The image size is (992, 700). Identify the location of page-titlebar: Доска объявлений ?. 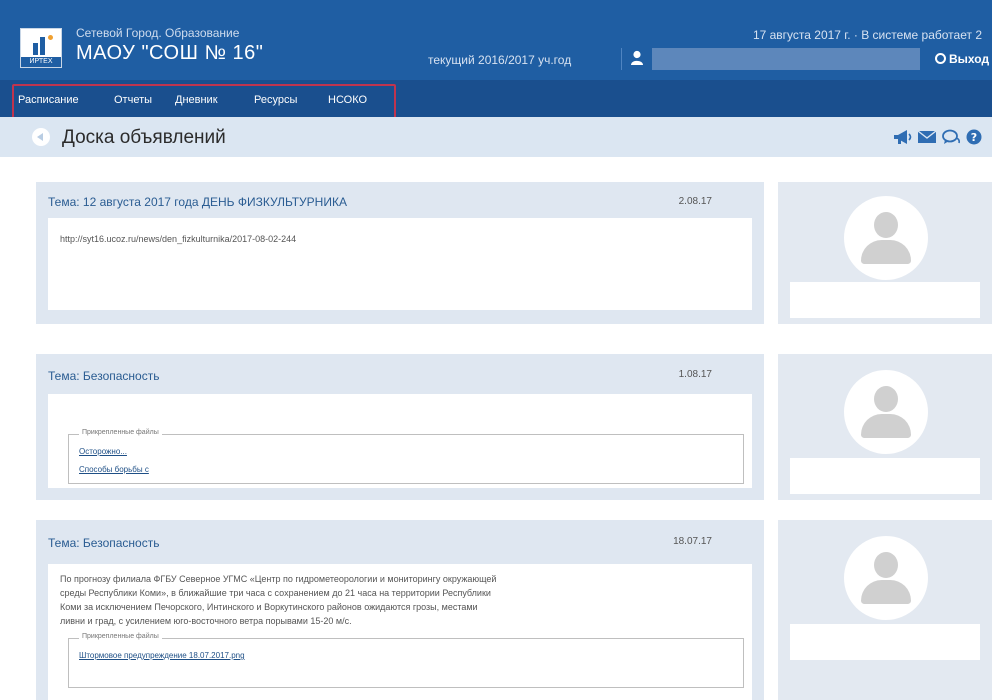
(496, 137).